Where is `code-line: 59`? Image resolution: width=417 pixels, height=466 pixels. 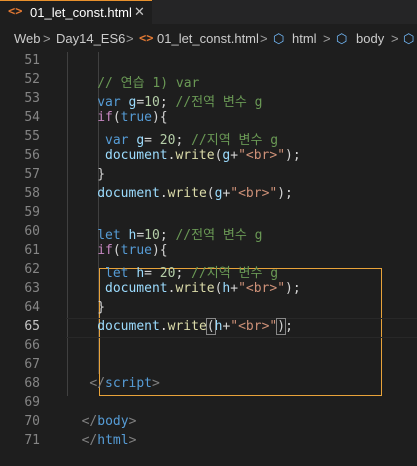
code-line: 59 is located at coordinates (208, 213).